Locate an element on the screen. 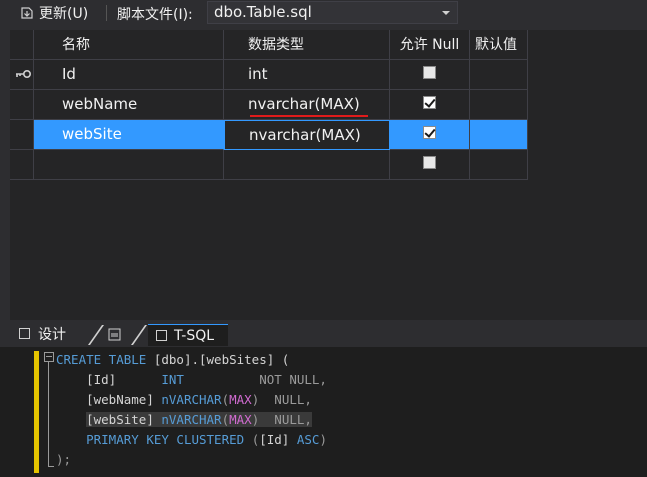  tab-divider is located at coordinates (96, 335).